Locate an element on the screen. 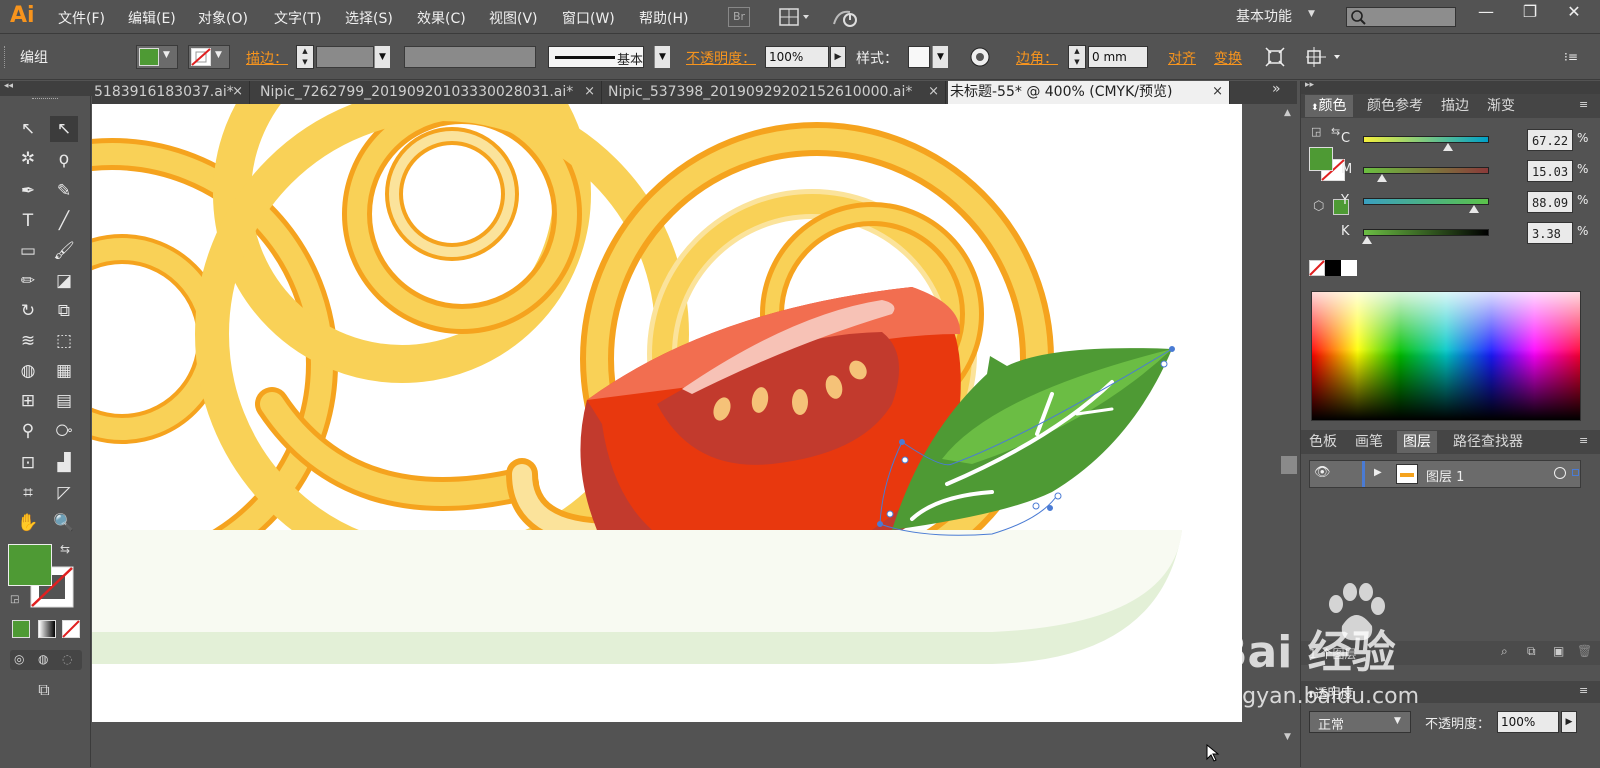 The height and width of the screenshot is (768, 1600). stroke-weight-stepper: ▲ ▼ is located at coordinates (305, 57).